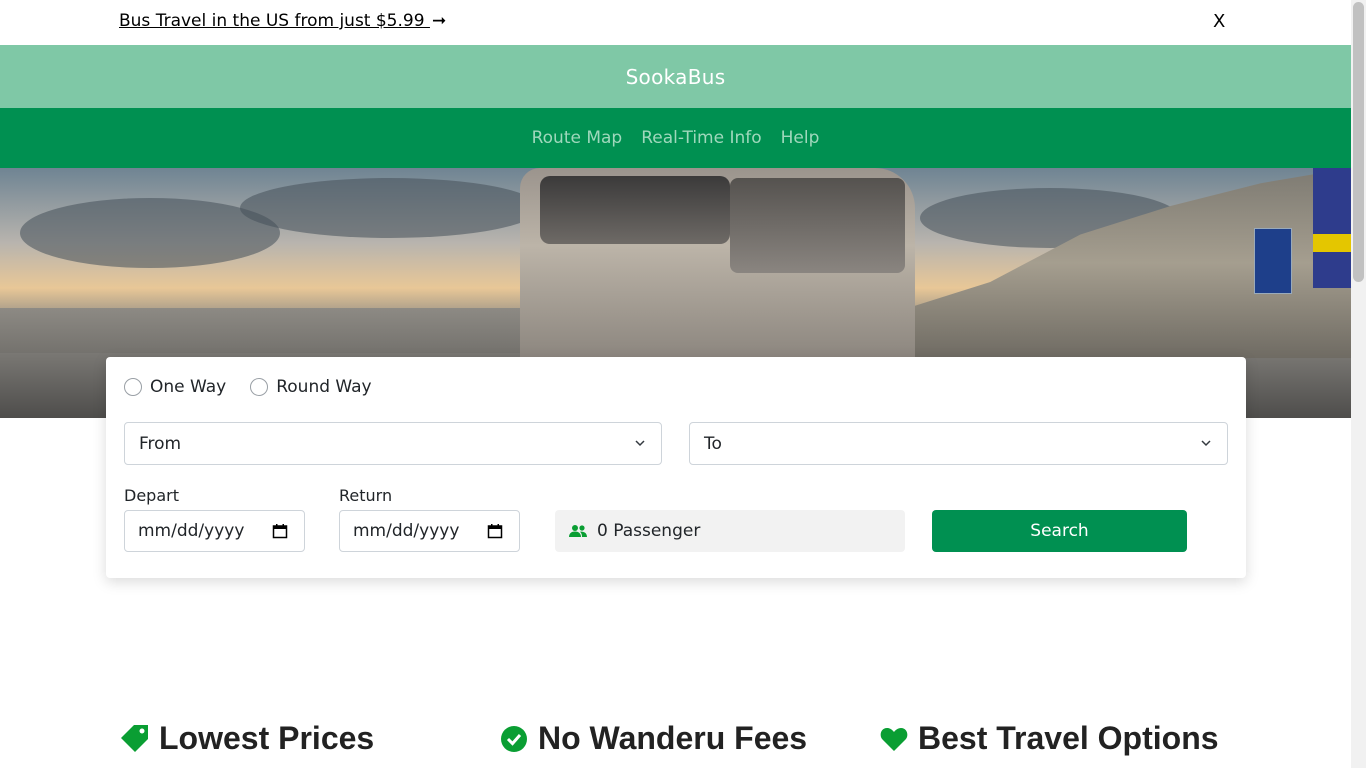  What do you see at coordinates (514, 738) in the screenshot?
I see `check-circle-icon` at bounding box center [514, 738].